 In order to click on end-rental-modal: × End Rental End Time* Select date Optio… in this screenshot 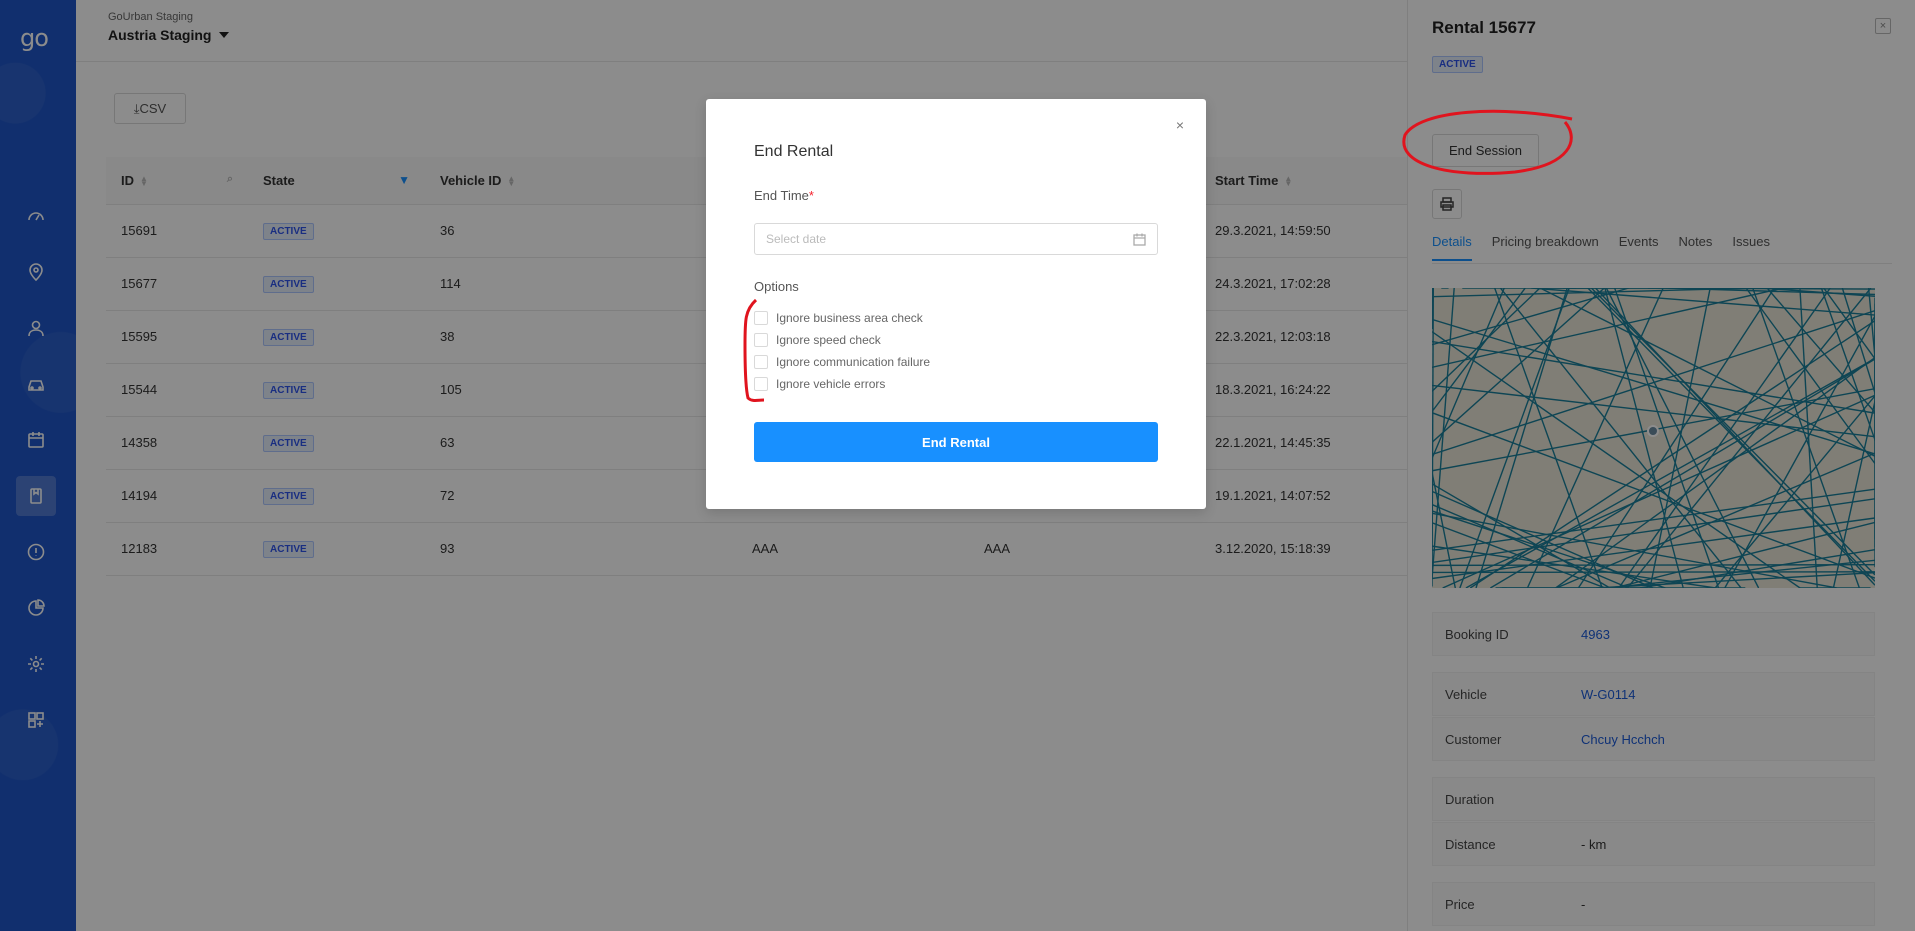, I will do `click(956, 304)`.